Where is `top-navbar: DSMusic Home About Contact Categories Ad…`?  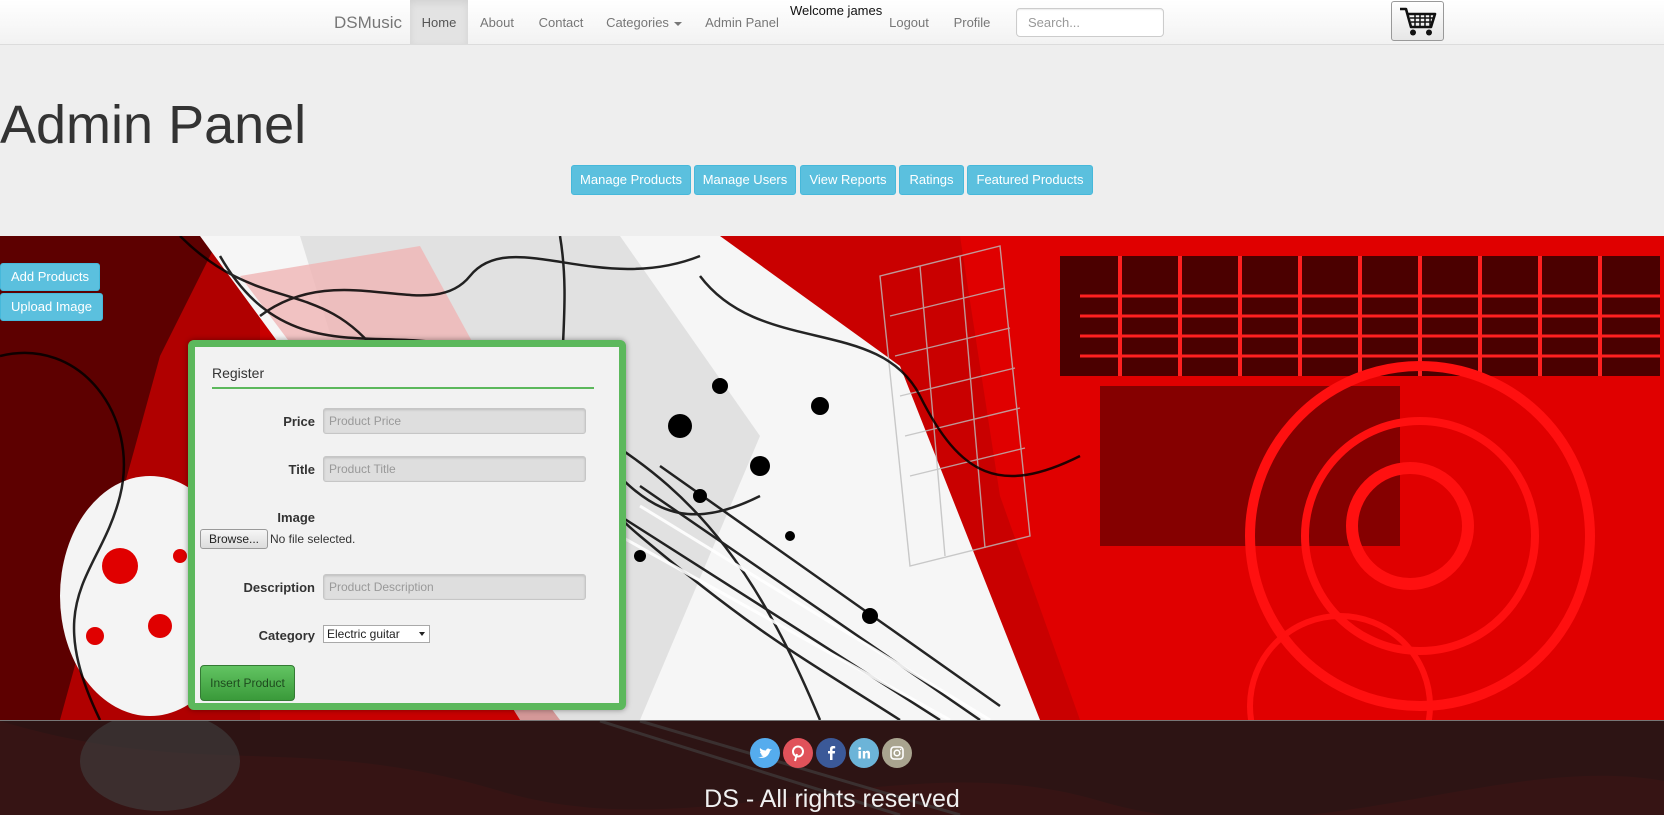
top-navbar: DSMusic Home About Contact Categories Ad… is located at coordinates (832, 22).